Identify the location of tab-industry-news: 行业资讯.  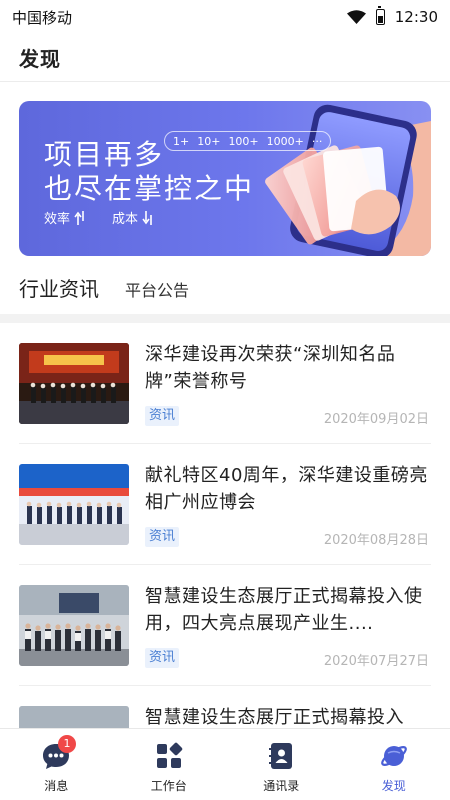
(59, 291).